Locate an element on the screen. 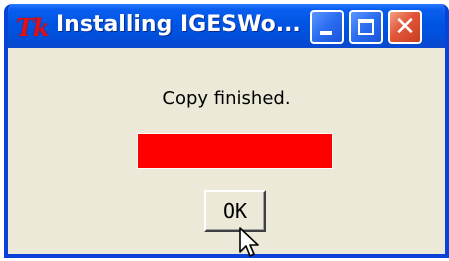 The height and width of the screenshot is (261, 449). close-icon: ✕ is located at coordinates (405, 27).